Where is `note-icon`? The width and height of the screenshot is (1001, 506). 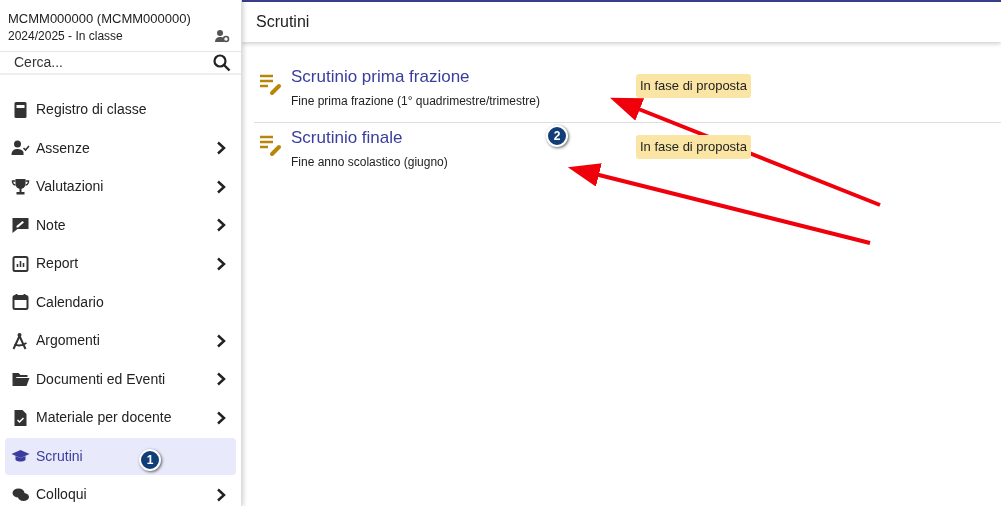
note-icon is located at coordinates (20, 225).